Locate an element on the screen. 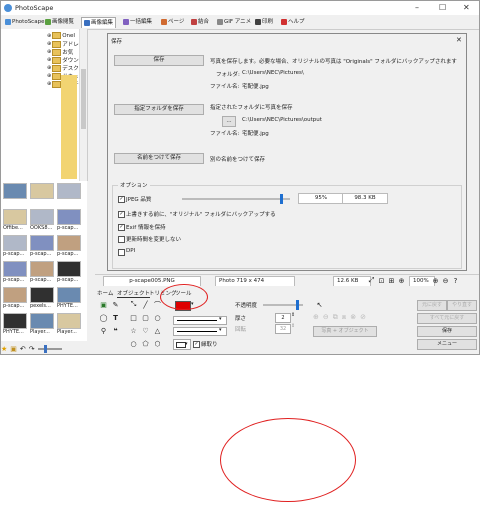 The width and height of the screenshot is (480, 509). rounded-square-icon: ▢ is located at coordinates (145, 317).